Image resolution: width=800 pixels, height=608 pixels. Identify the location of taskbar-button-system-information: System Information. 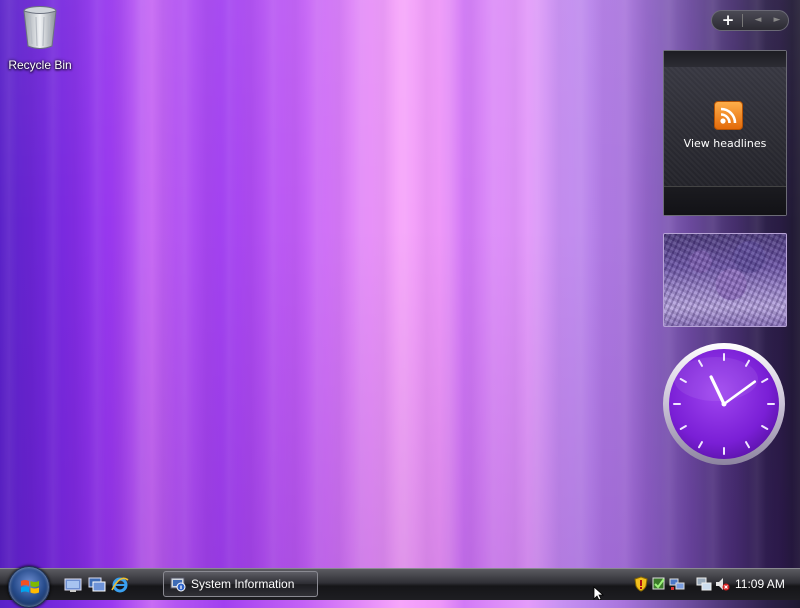
(240, 584).